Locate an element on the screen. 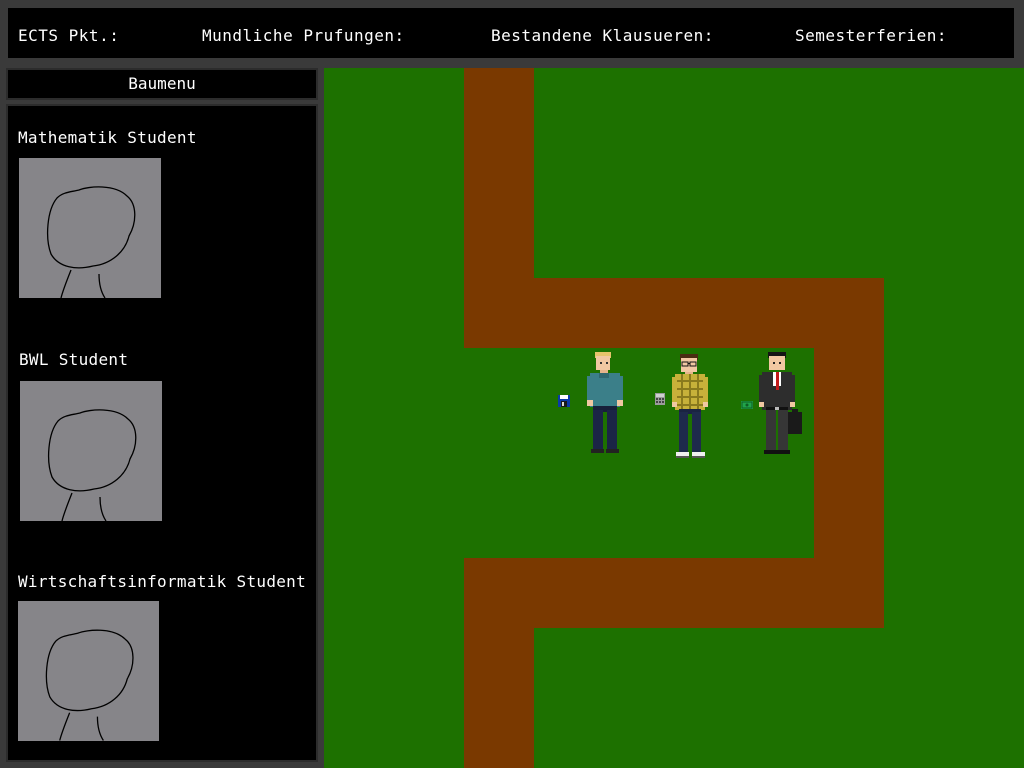  build-menu-title: Baumenu is located at coordinates (162, 84).